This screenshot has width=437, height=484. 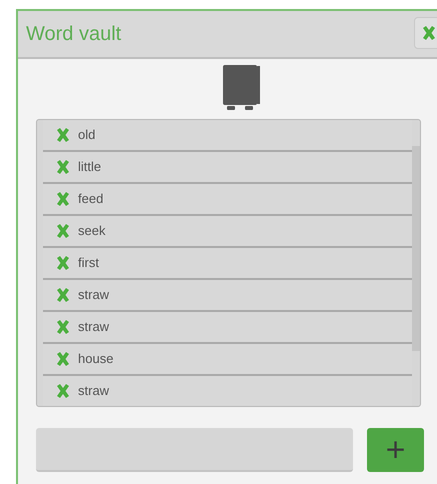 What do you see at coordinates (92, 231) in the screenshot?
I see `word-text: seek` at bounding box center [92, 231].